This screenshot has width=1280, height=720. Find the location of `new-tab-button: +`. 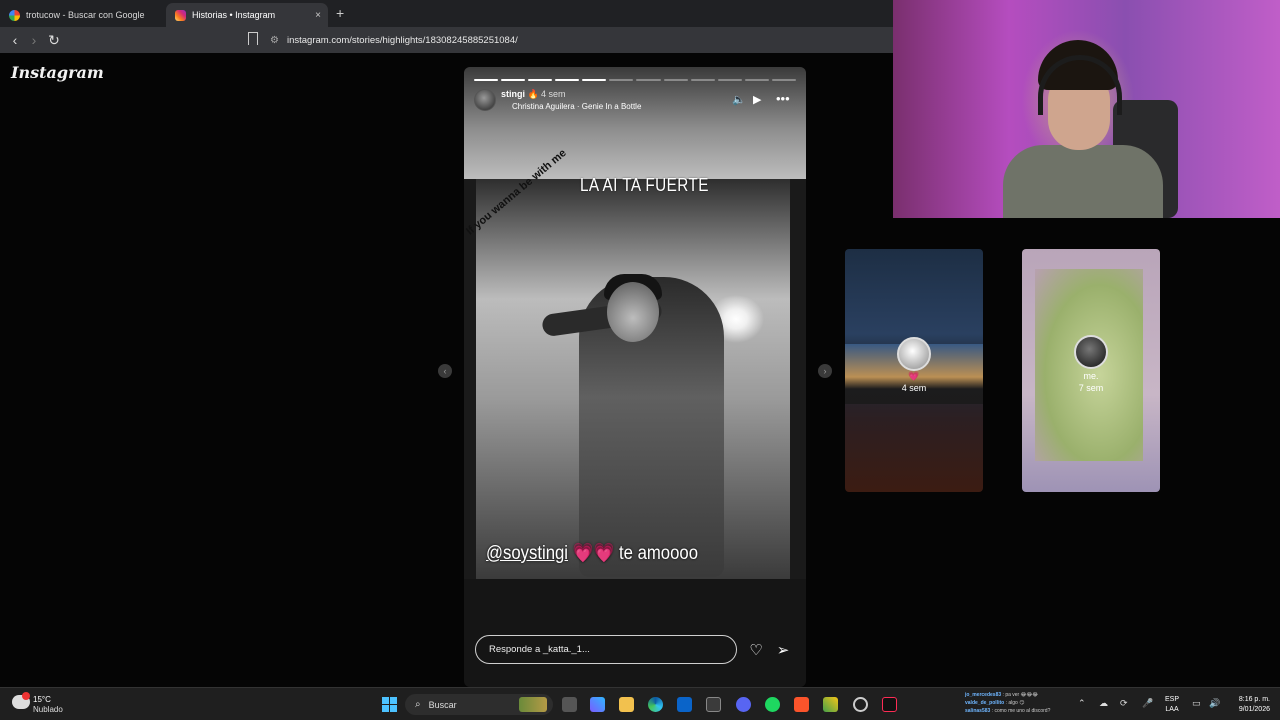

new-tab-button: + is located at coordinates (340, 13).